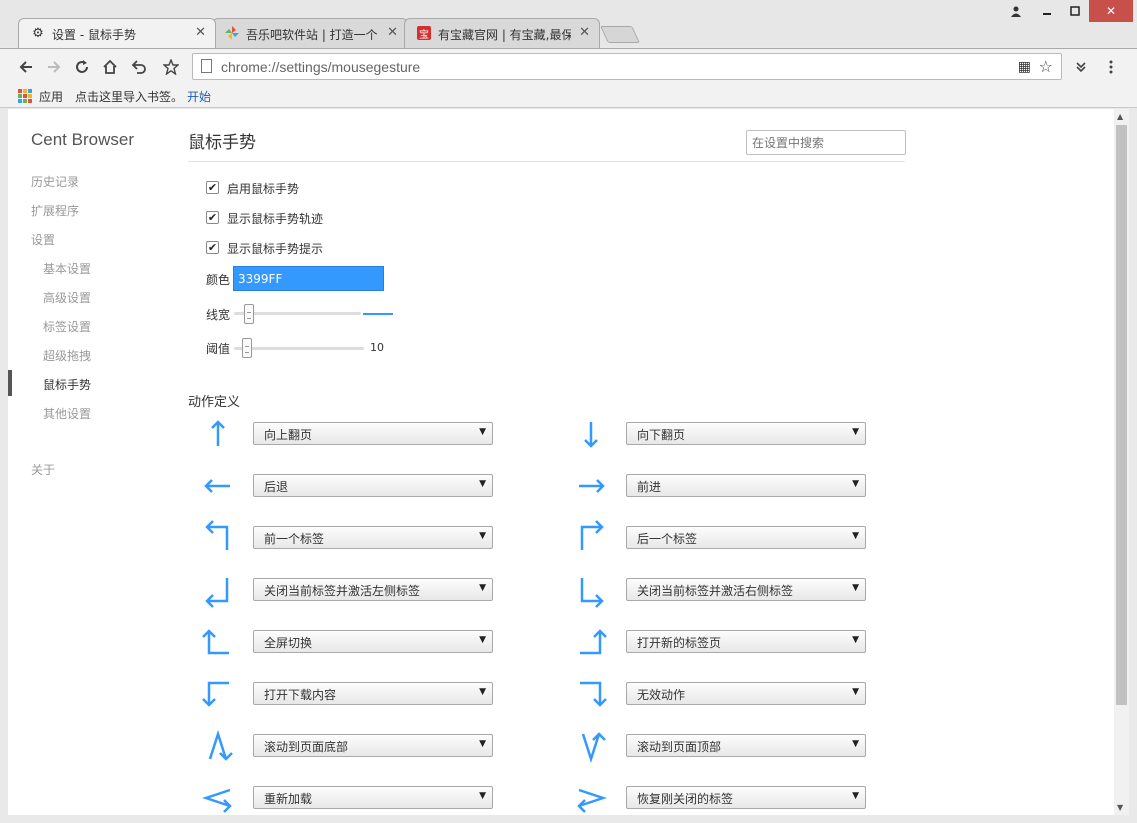 The image size is (1137, 823). What do you see at coordinates (300, 695) in the screenshot?
I see `select-value: 打开下载内容` at bounding box center [300, 695].